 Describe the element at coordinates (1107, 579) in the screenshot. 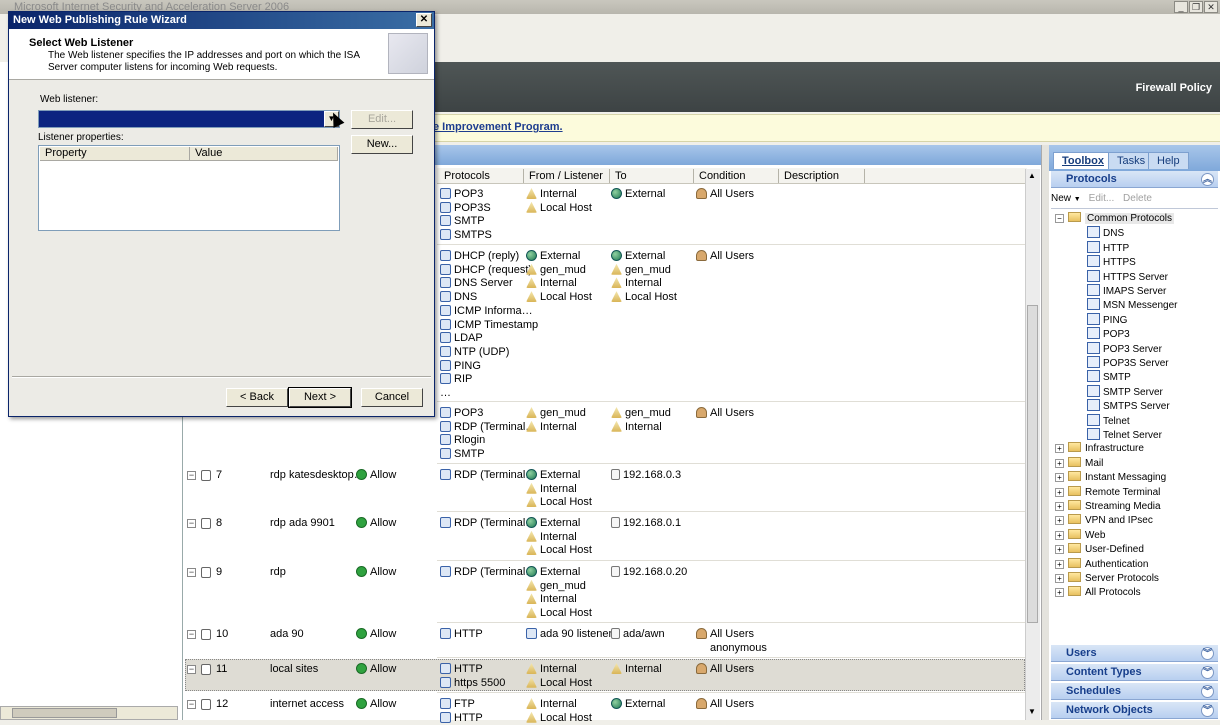

I see `tree-folder: + Server Protocols` at that location.